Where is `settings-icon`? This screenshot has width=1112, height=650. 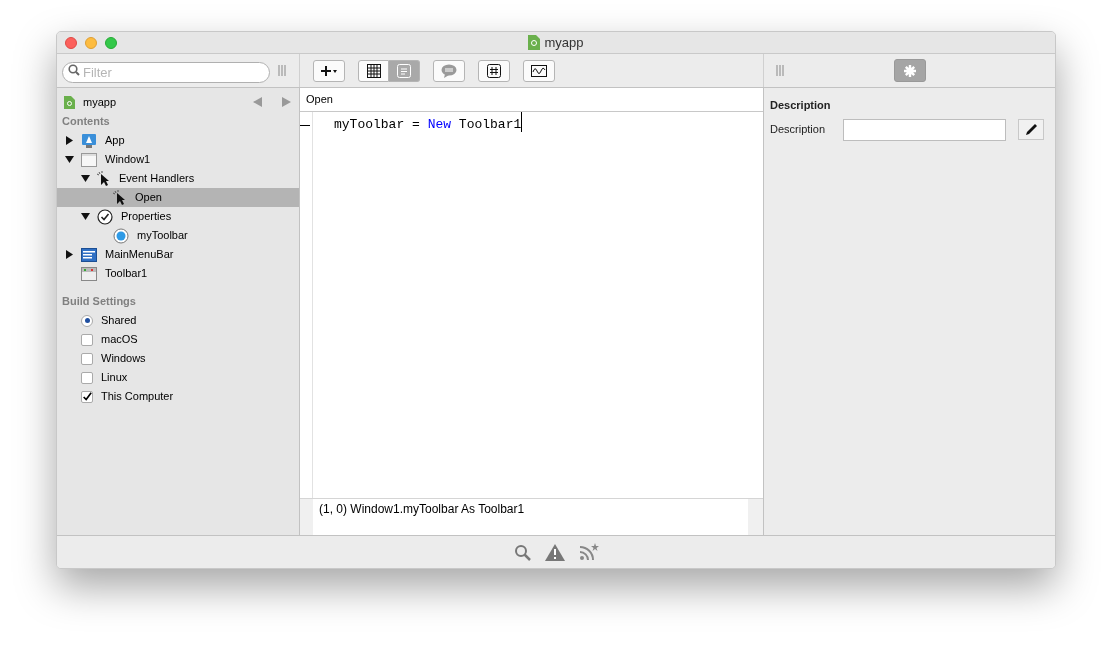
settings-icon is located at coordinates (910, 70).